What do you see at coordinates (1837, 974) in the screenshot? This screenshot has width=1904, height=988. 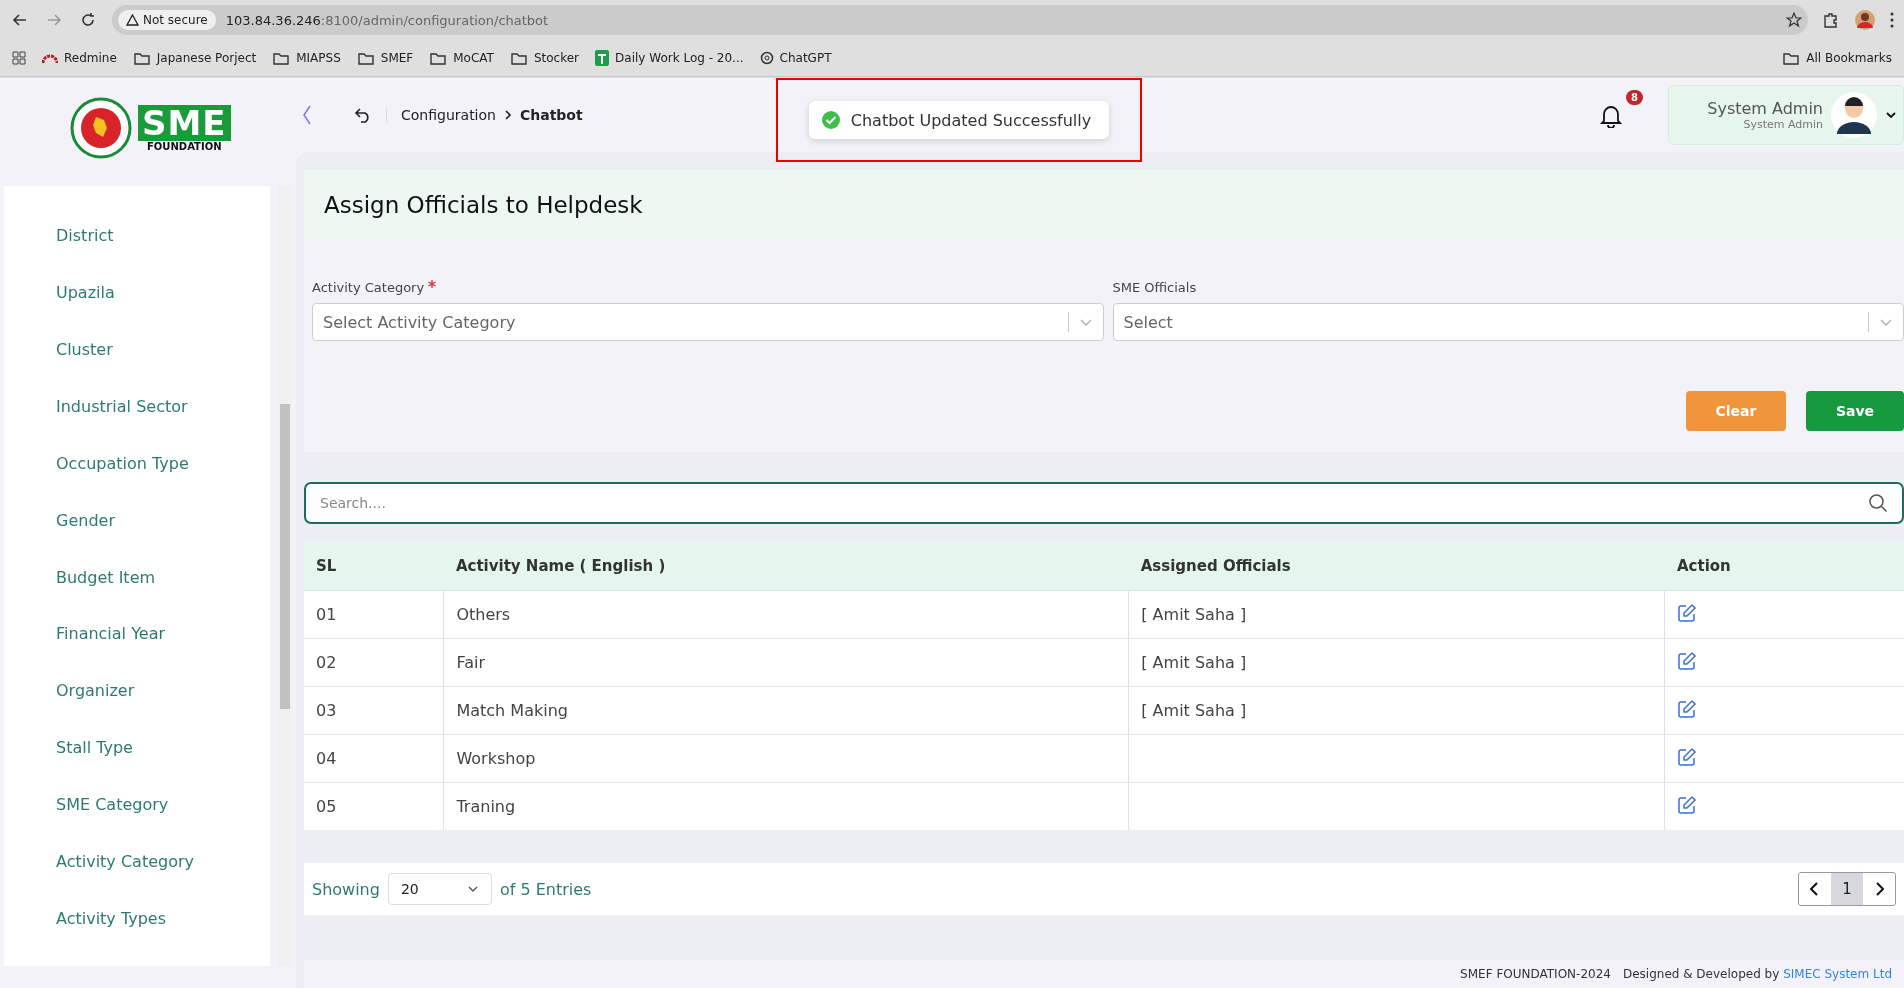 I see `company-link: SIMEC System Ltd` at bounding box center [1837, 974].